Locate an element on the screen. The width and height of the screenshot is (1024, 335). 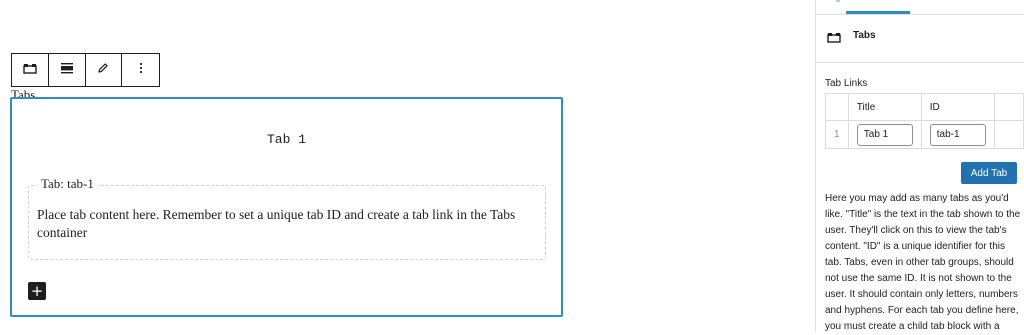
row-id-cell is located at coordinates (957, 134).